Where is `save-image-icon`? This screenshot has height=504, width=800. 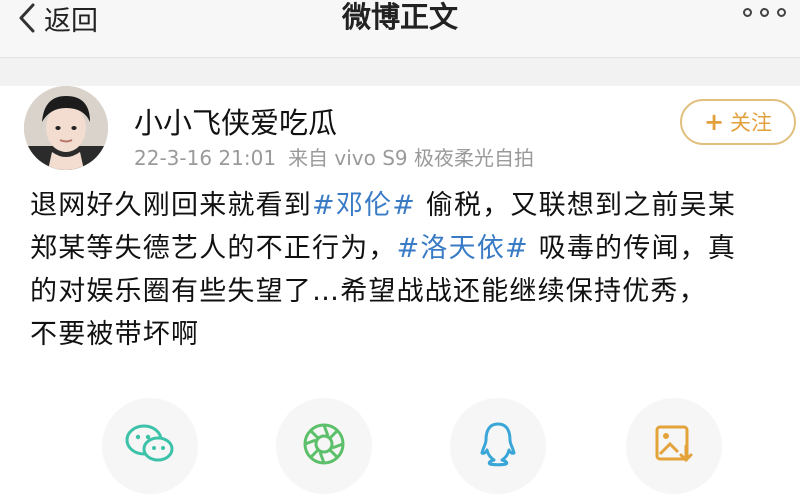
save-image-icon is located at coordinates (674, 446).